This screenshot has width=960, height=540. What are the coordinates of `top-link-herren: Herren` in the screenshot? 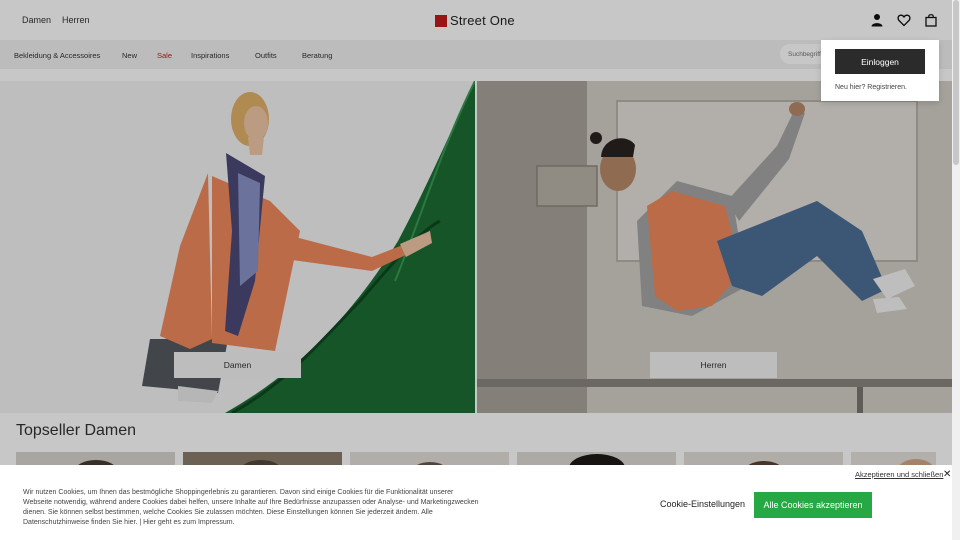 It's located at (76, 20).